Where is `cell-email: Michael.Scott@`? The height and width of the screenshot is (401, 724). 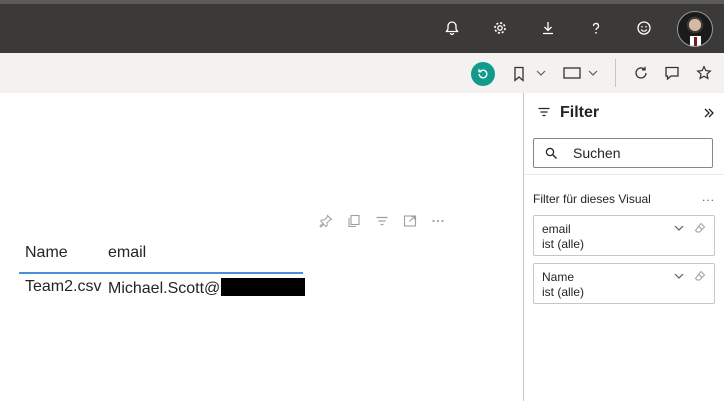
cell-email: Michael.Scott@ is located at coordinates (207, 288).